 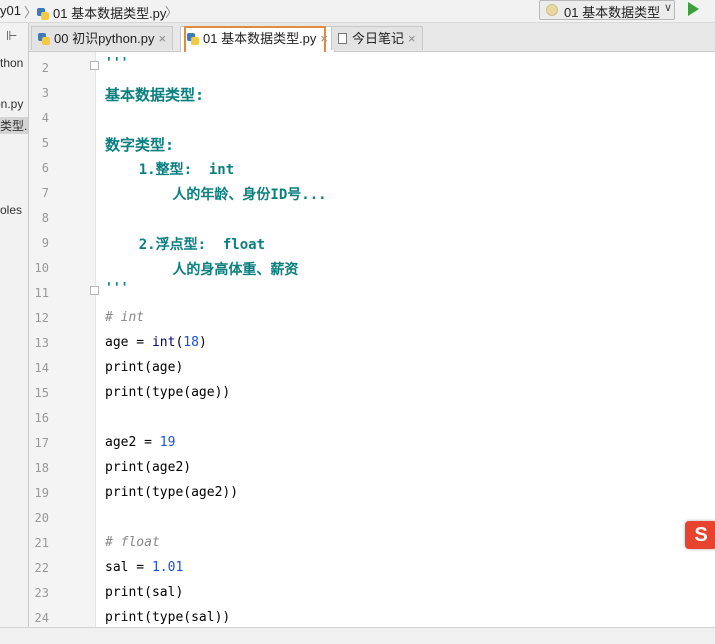 I want to click on line-number: 14, so click(x=41, y=368).